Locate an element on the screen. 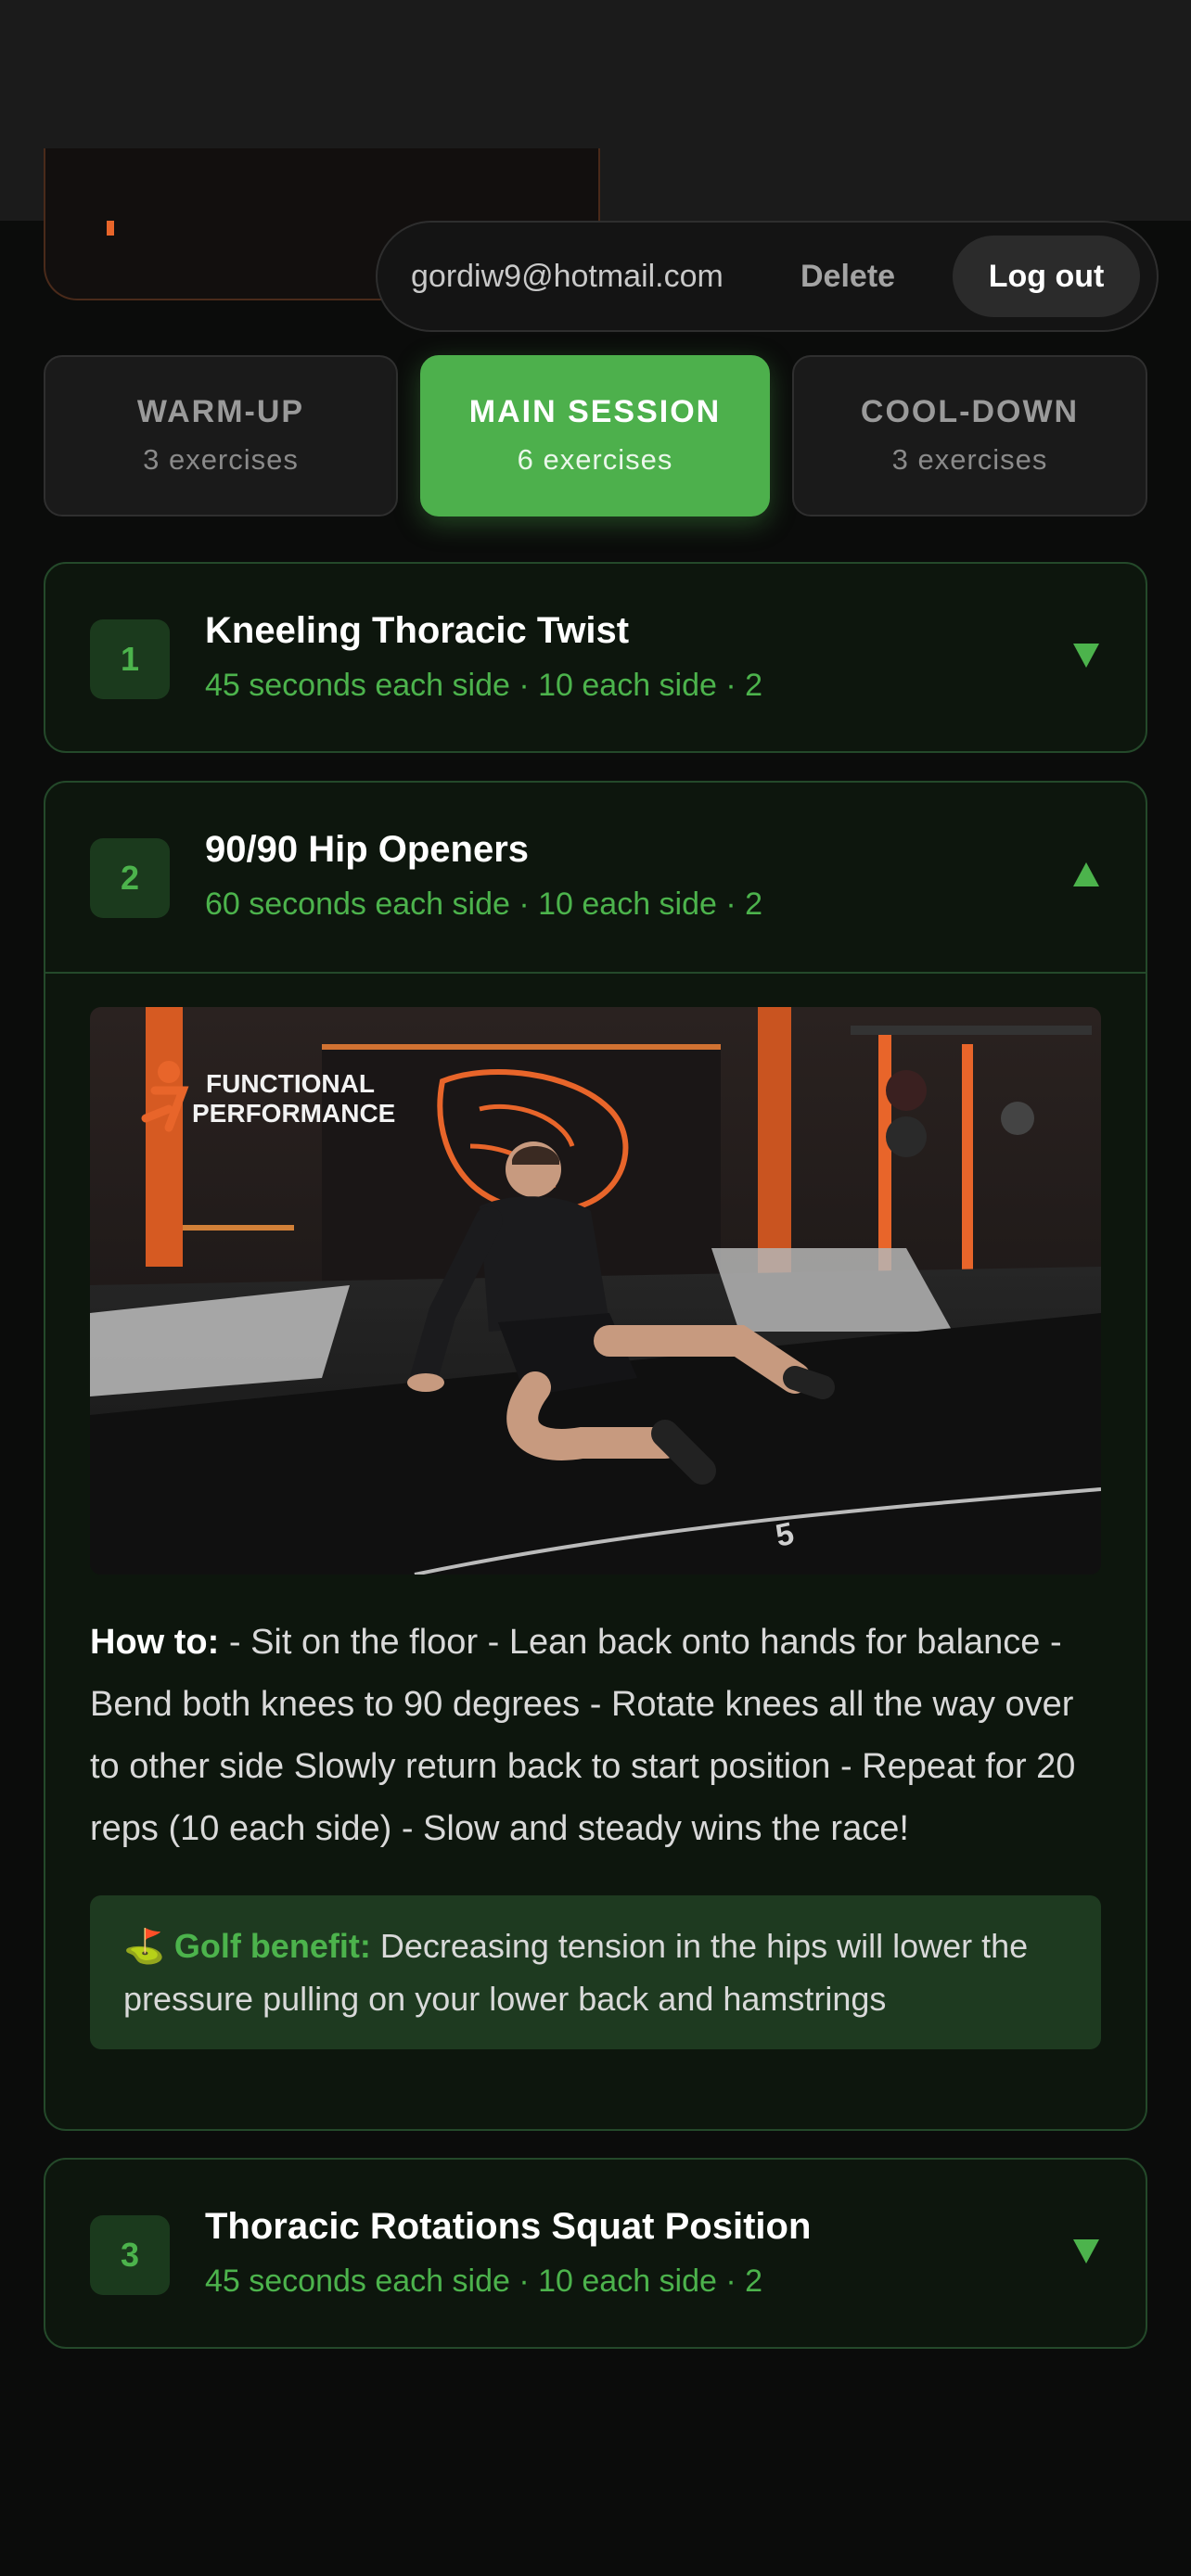  video-brand-text: FUNCTIONAL is located at coordinates (290, 1083).